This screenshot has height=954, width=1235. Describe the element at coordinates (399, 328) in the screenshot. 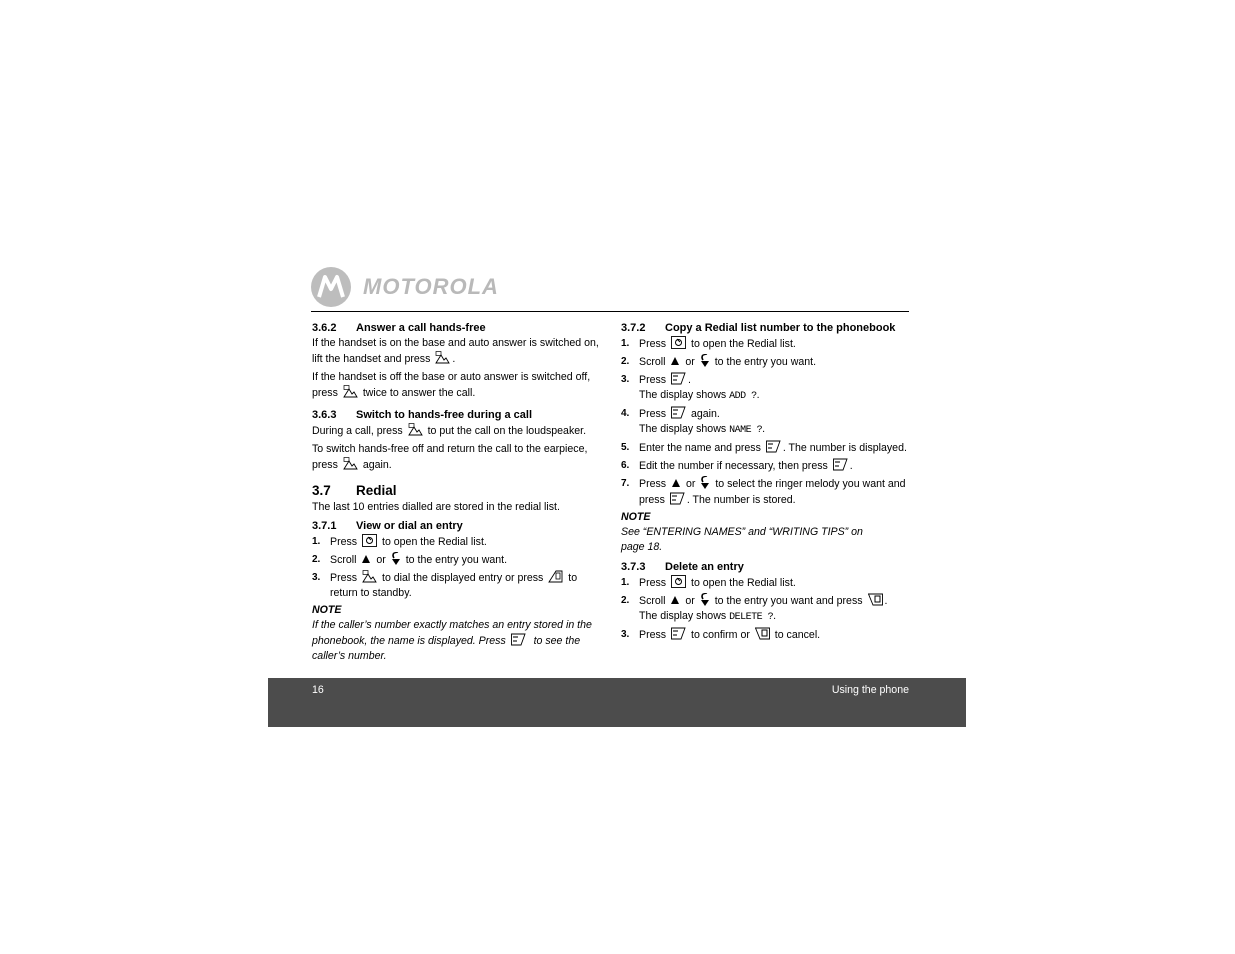

I see `heading-3-6-2: 3.6.2 Answer a call hands-free` at that location.